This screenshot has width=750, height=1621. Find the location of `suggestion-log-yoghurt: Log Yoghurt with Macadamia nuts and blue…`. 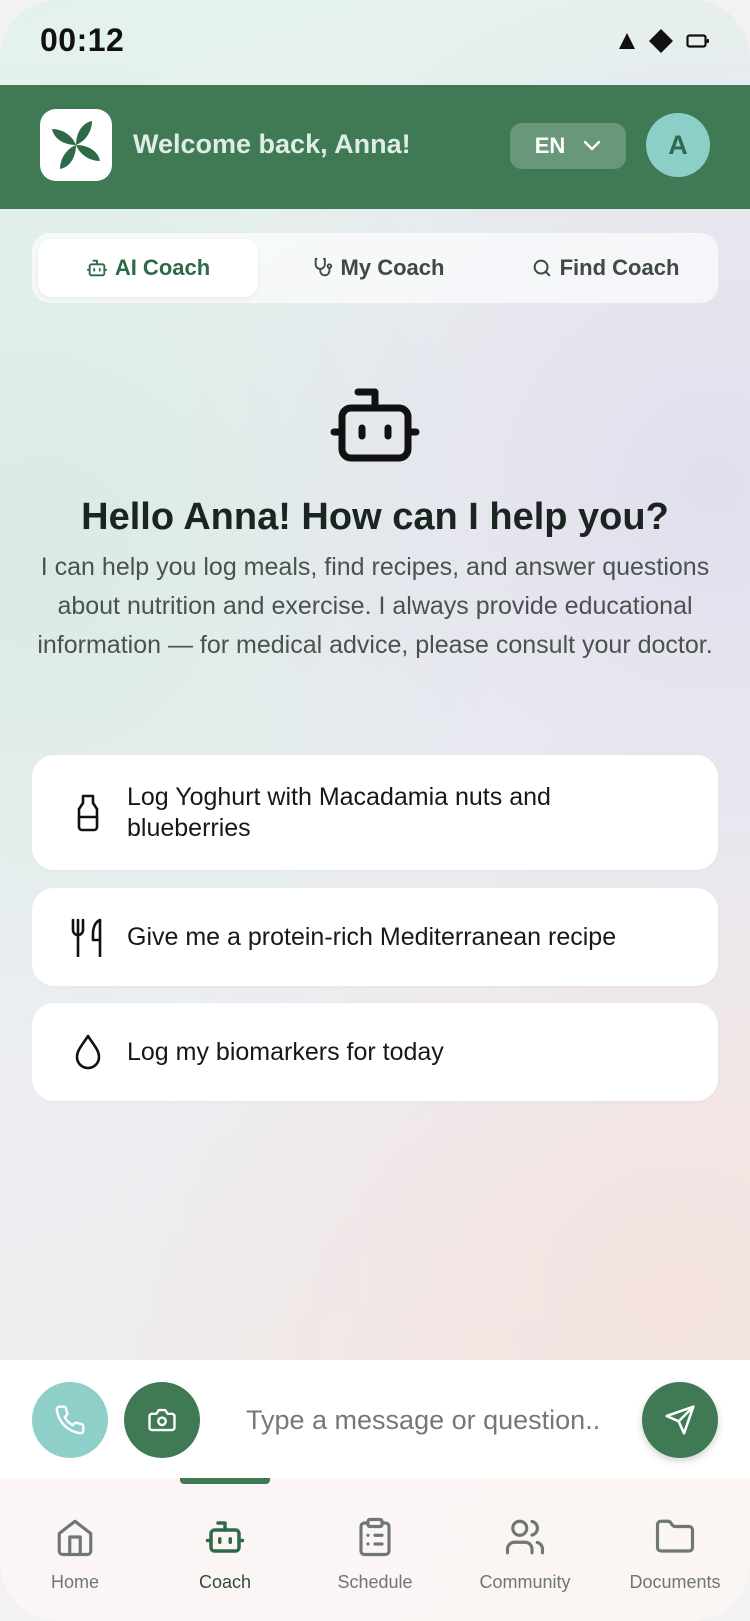

suggestion-log-yoghurt: Log Yoghurt with Macadamia nuts and blue… is located at coordinates (375, 812).